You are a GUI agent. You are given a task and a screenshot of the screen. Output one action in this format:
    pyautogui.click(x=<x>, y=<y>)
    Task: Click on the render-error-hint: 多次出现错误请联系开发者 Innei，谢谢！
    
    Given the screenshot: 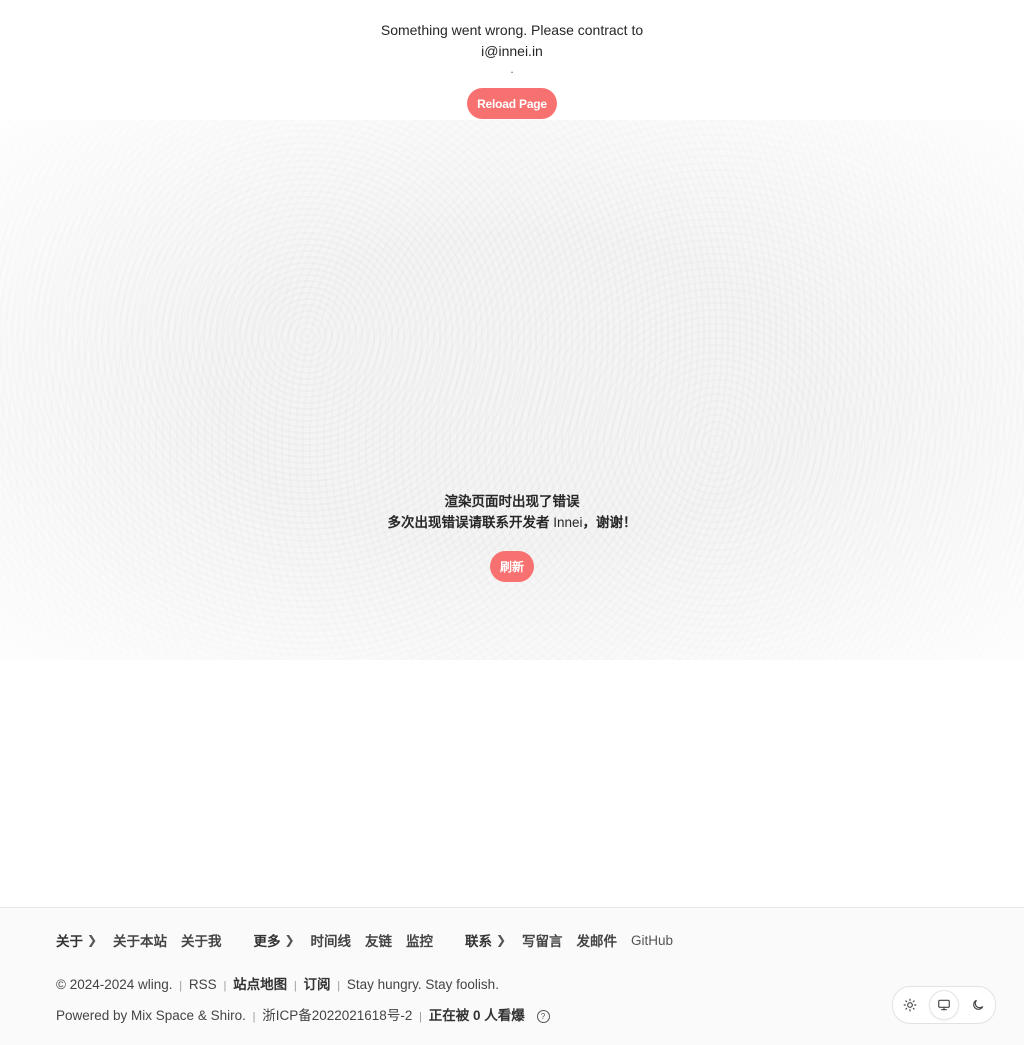 What is the action you would take?
    pyautogui.click(x=512, y=522)
    